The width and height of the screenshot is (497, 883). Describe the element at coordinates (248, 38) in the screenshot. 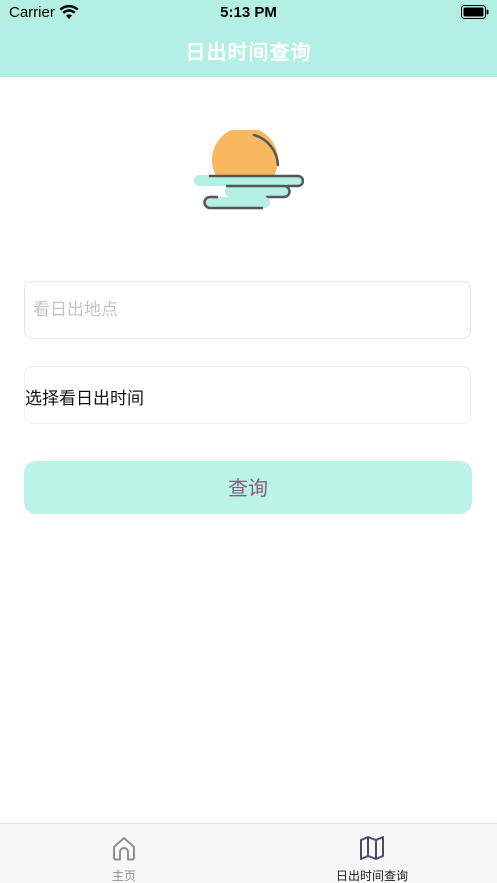

I see `header-bar: Carrier 5:13 PM 日出时间查询` at that location.